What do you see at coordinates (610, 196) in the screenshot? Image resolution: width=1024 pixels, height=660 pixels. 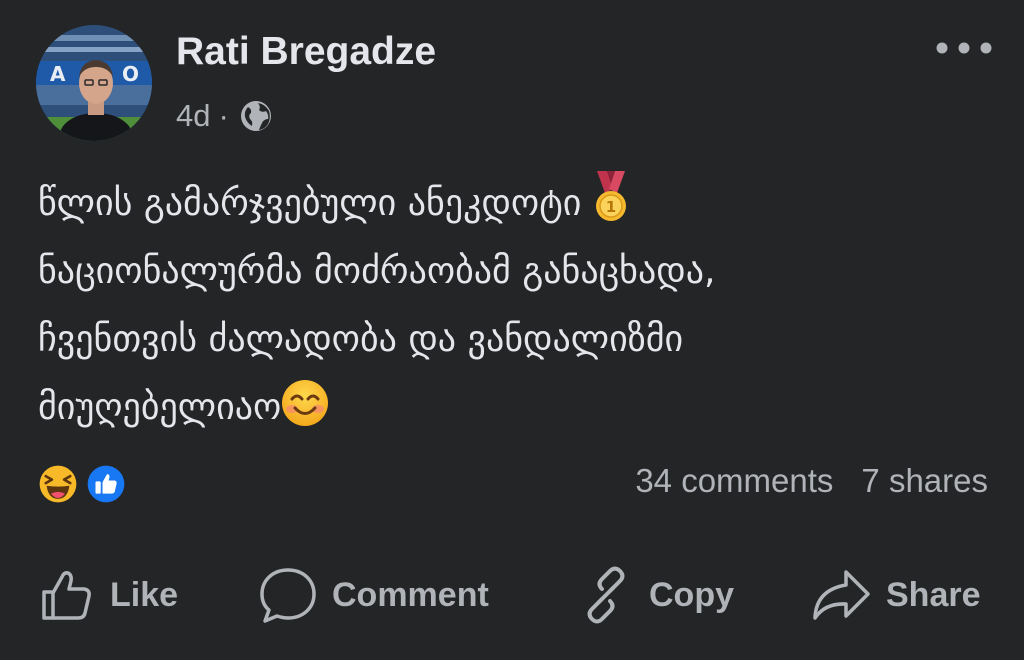 I see `first-place-medal-emoji: 1` at bounding box center [610, 196].